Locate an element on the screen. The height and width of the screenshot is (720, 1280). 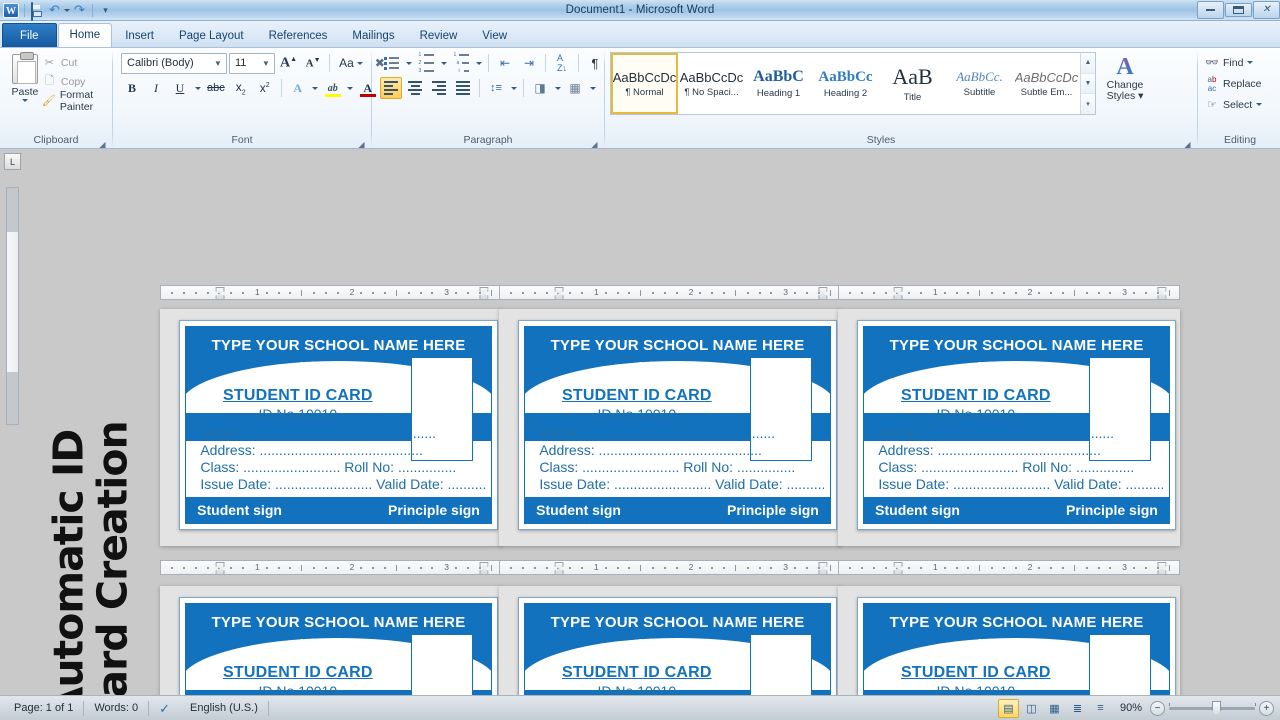
strikethrough-button: abc is located at coordinates (216, 88).